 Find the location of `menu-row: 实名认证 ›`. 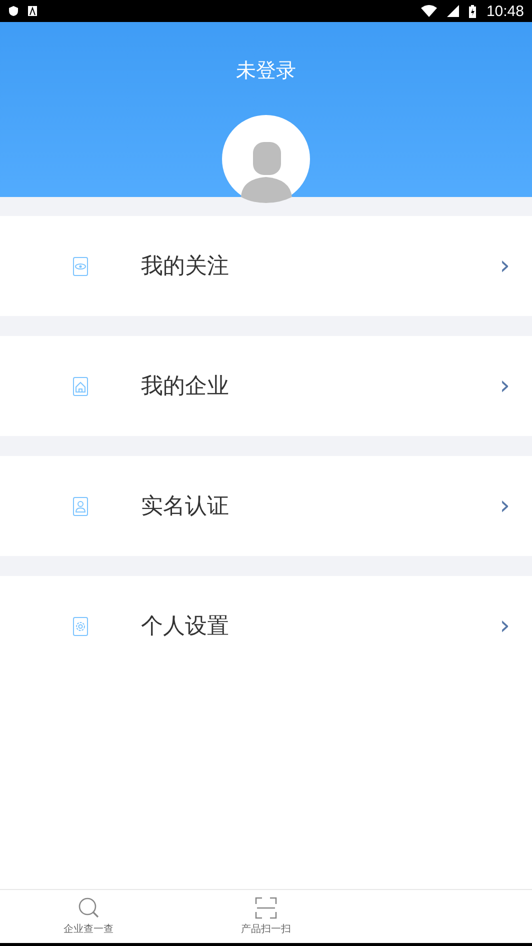

menu-row: 实名认证 › is located at coordinates (266, 506).